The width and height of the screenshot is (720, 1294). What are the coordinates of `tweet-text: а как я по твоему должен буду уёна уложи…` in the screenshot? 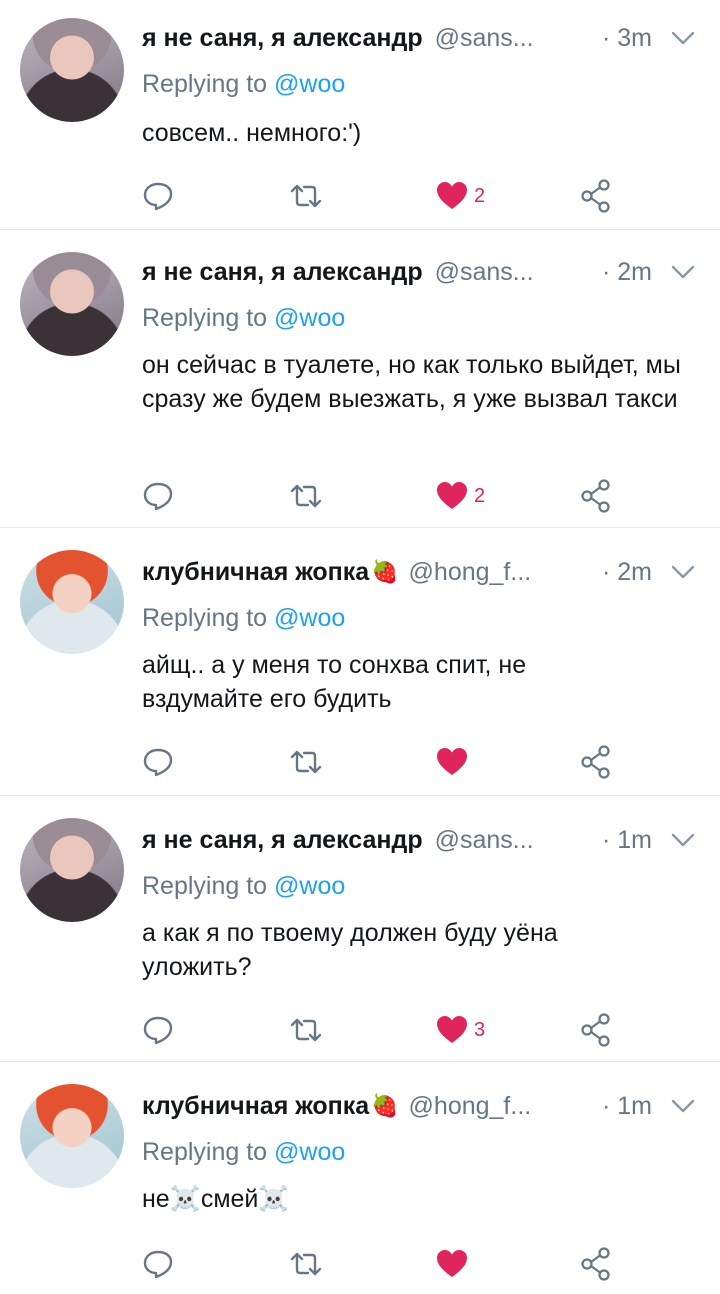 It's located at (350, 950).